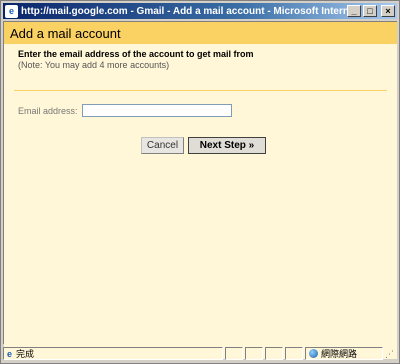  I want to click on status-bar: e 完成 網際網路 ⋰, so click(200, 353).